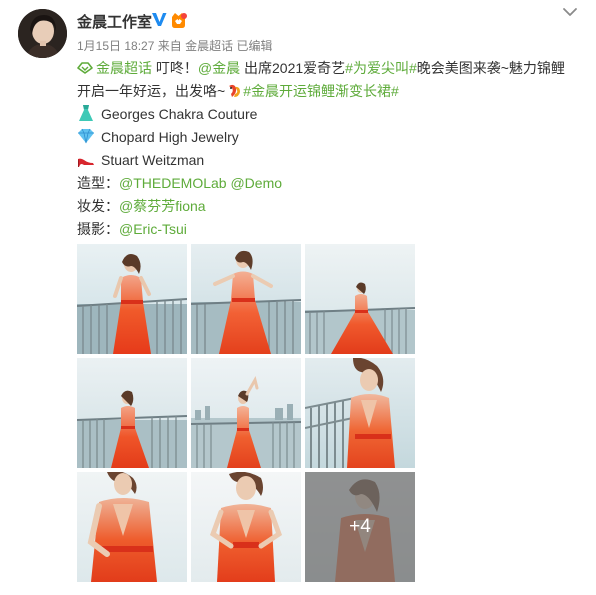 The image size is (596, 595). Describe the element at coordinates (235, 90) in the screenshot. I see `koi-fish-icon` at that location.